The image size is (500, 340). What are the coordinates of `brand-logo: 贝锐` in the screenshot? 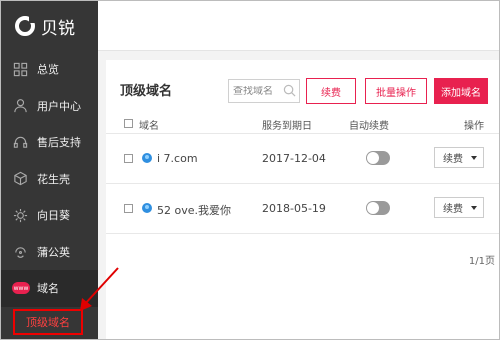 It's located at (49, 26).